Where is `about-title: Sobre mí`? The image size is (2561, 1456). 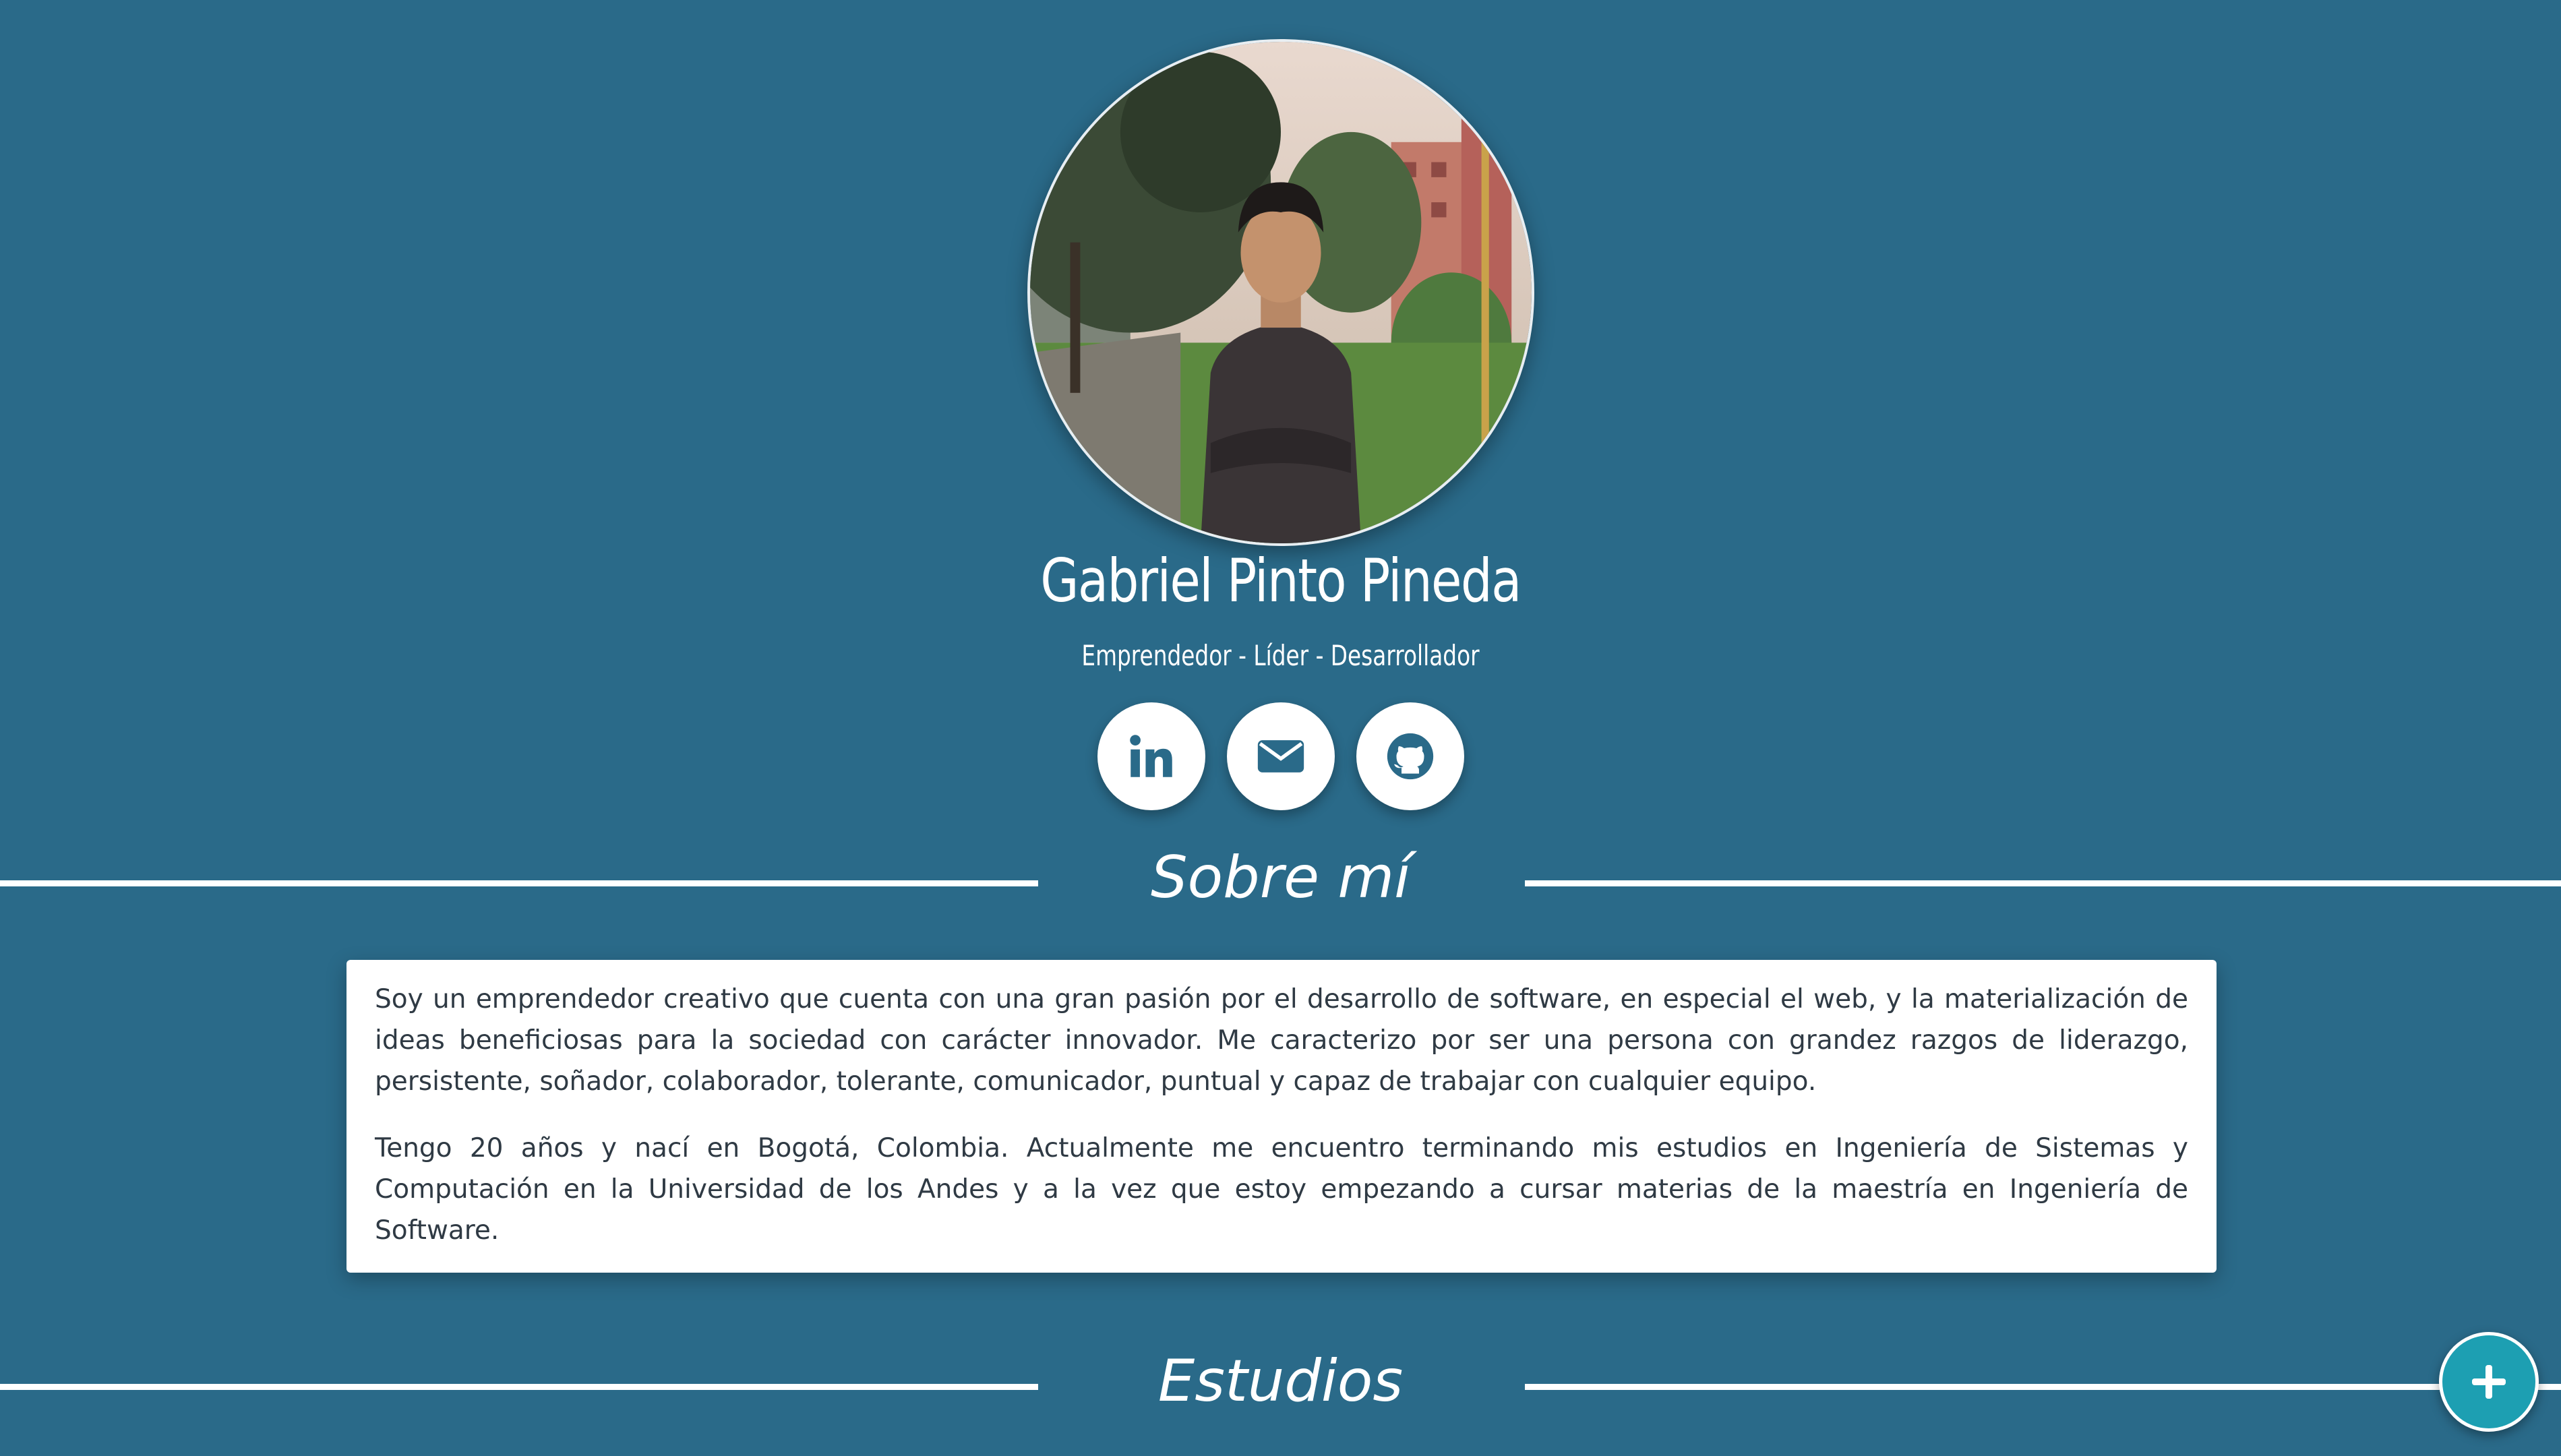
about-title: Sobre mí is located at coordinates (1280, 878).